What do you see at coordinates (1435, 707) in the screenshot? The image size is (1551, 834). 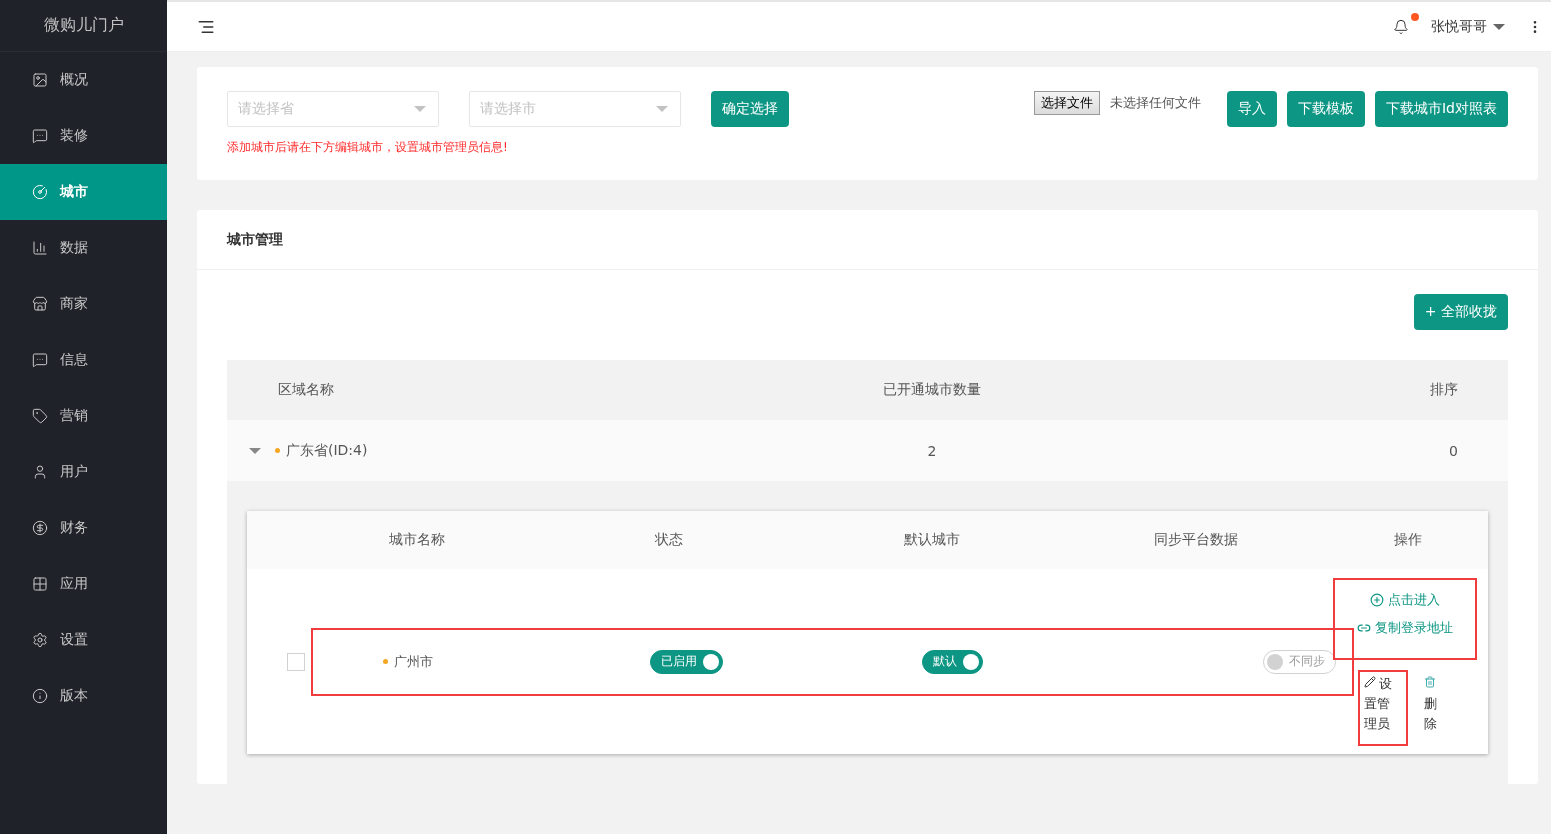 I see `action-link: 删除` at bounding box center [1435, 707].